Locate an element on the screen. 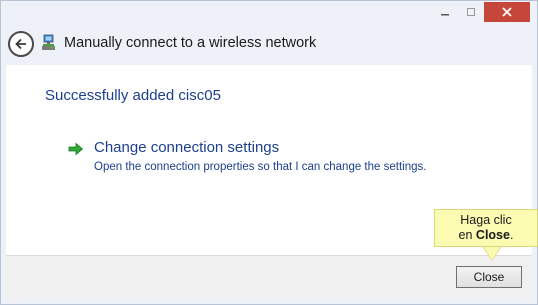 The image size is (538, 305). success-message: Successfully added cisc05 is located at coordinates (133, 95).